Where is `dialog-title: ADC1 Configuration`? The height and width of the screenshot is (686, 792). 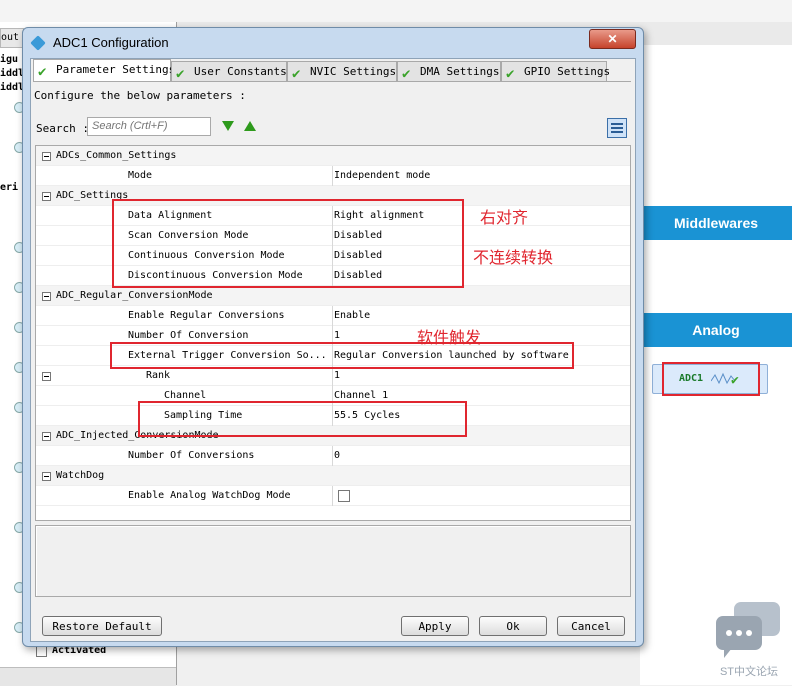
dialog-title: ADC1 Configuration is located at coordinates (111, 42).